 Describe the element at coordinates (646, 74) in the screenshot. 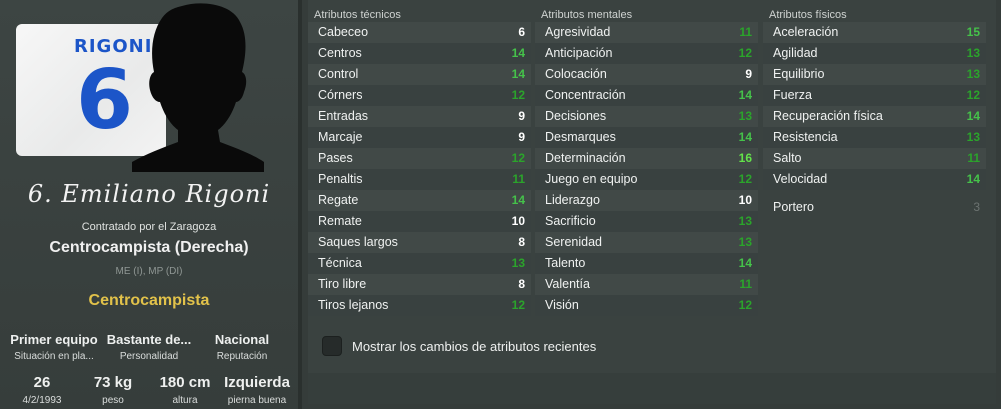

I see `attribute-row: Colocación 9` at that location.